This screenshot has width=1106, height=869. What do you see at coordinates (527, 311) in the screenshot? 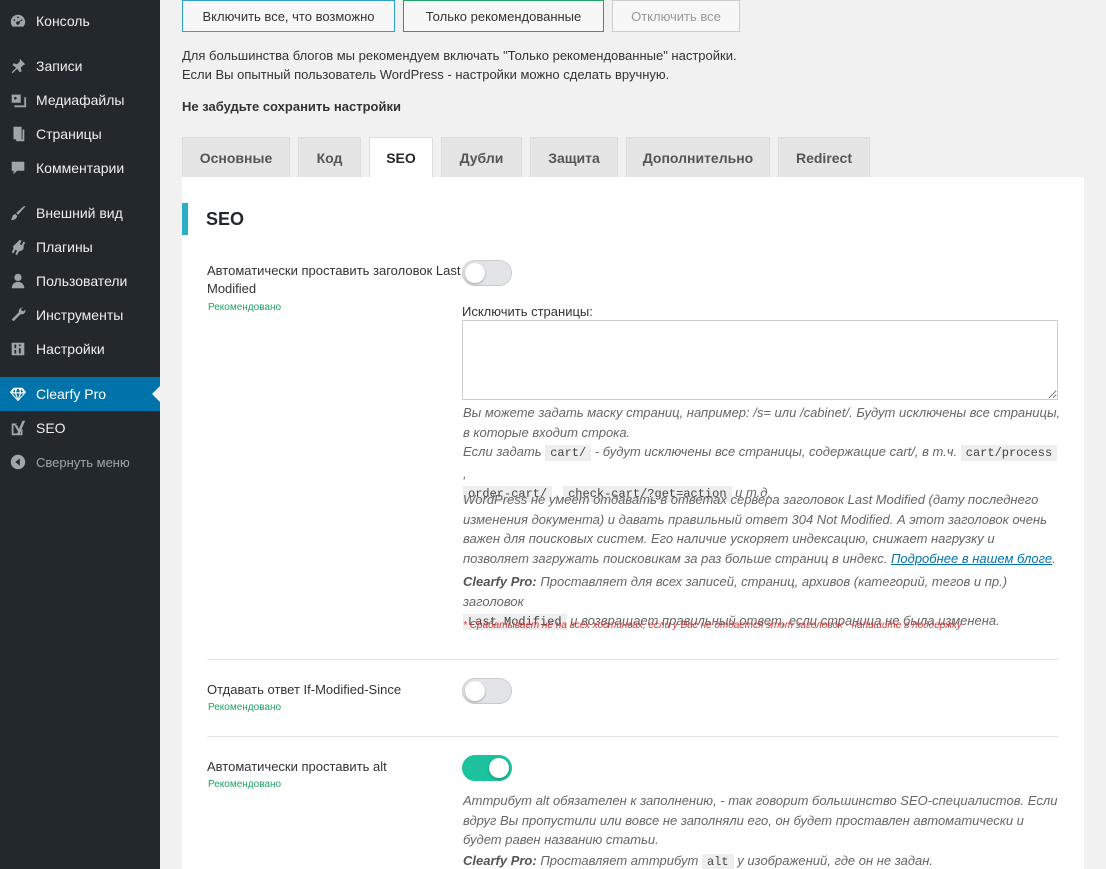
I see `exclude-pages-label: Исключить страницы:` at bounding box center [527, 311].